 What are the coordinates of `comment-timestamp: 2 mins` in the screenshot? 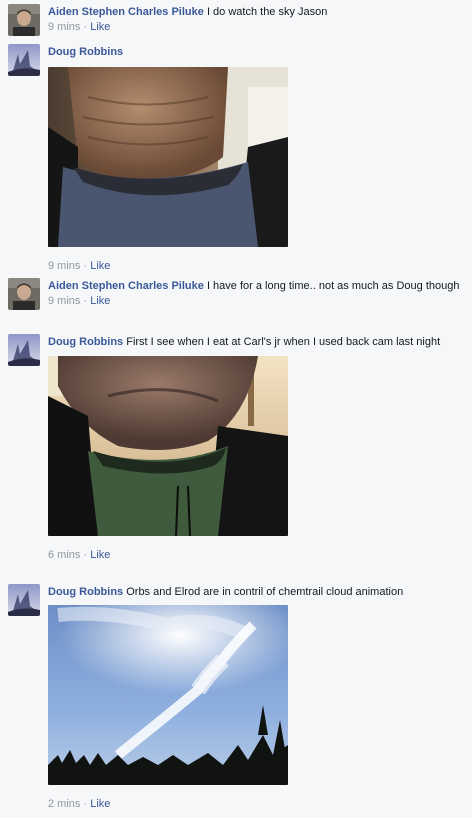 It's located at (64, 804).